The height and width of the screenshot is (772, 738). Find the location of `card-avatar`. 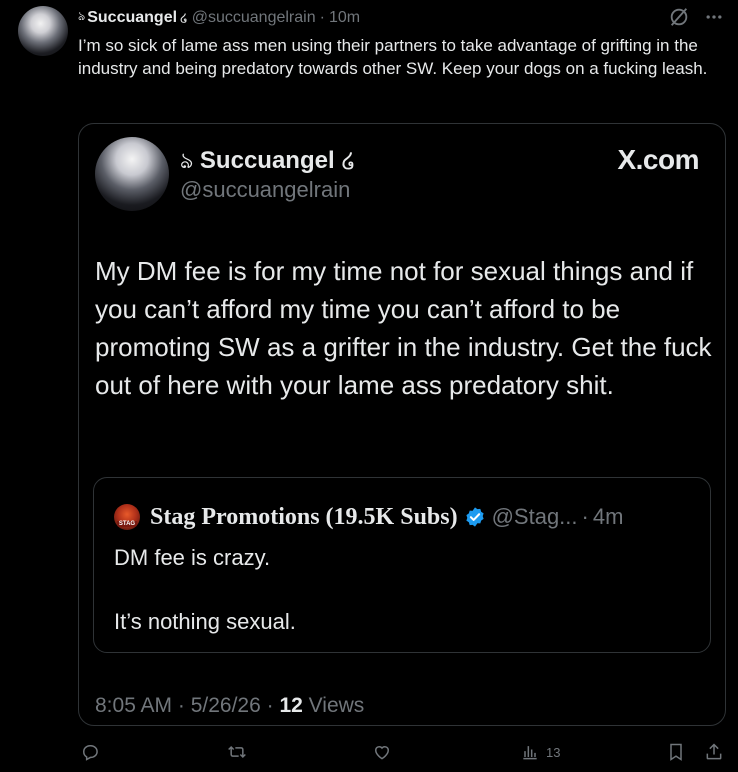

card-avatar is located at coordinates (132, 174).